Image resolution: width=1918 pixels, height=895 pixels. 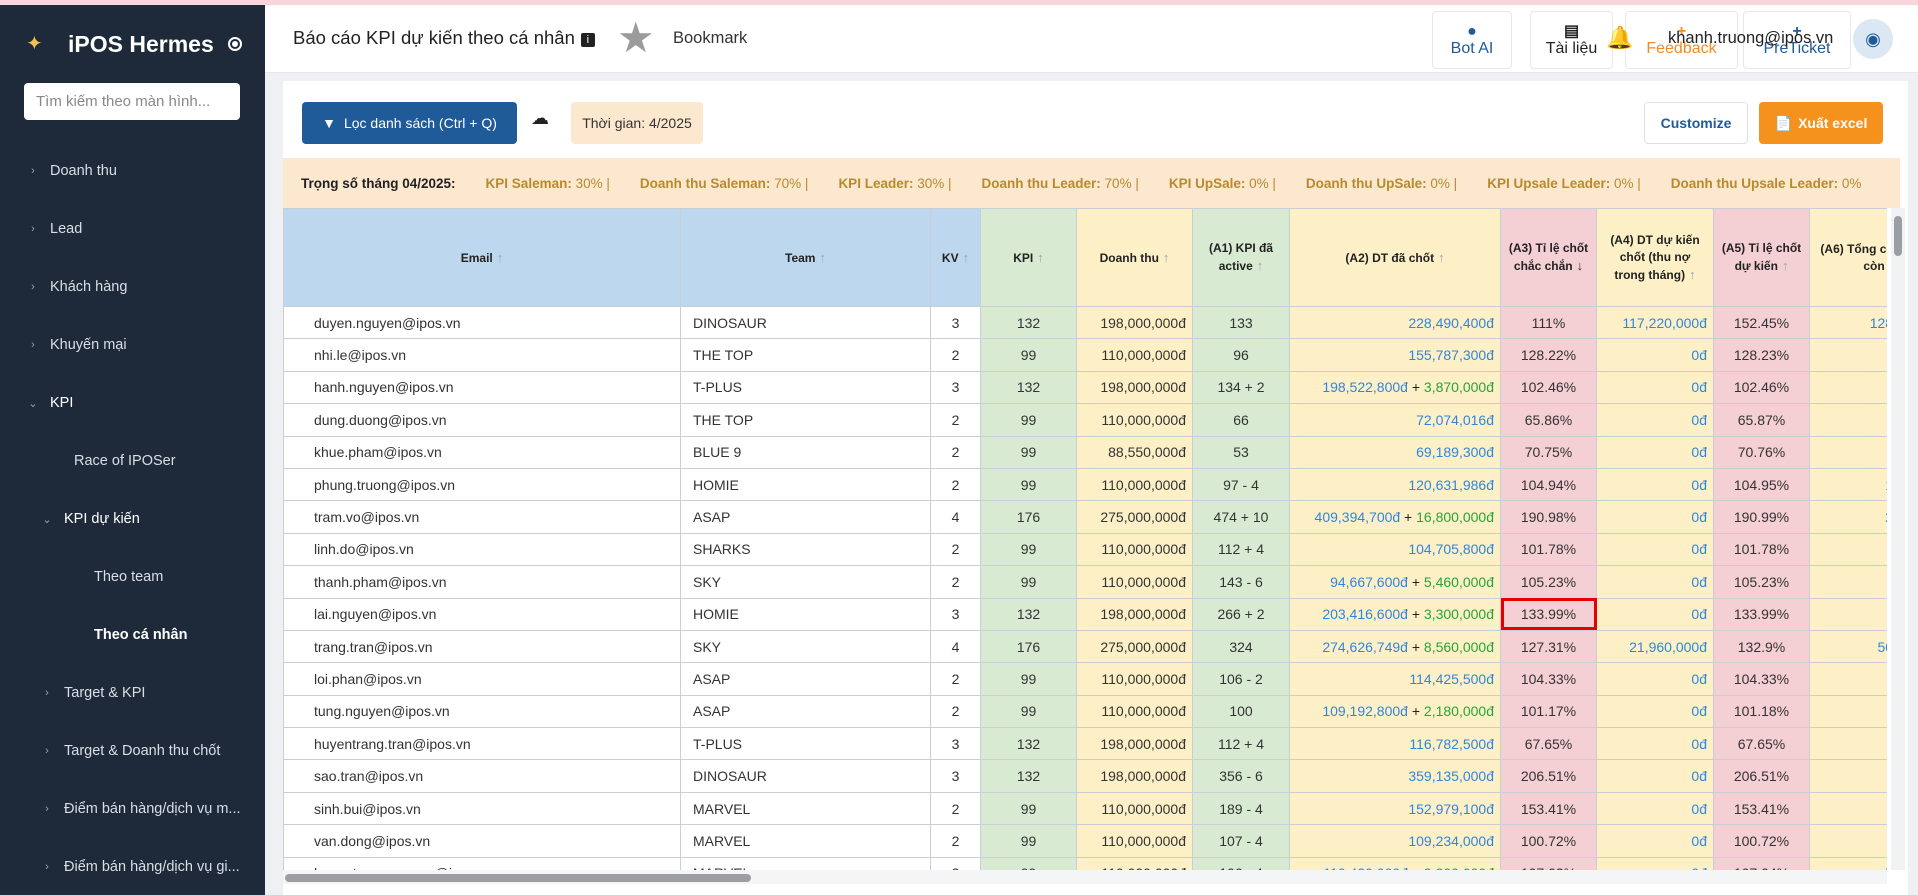 What do you see at coordinates (1459, 711) in the screenshot?
I see `a2-extra-amount: 2,180,000đ` at bounding box center [1459, 711].